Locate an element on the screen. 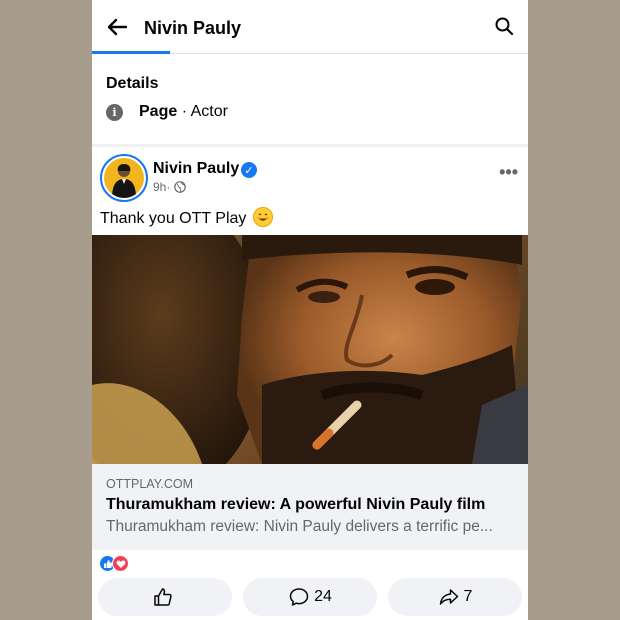 The height and width of the screenshot is (620, 620). post-text: Thank you OTT Play is located at coordinates (186, 217).